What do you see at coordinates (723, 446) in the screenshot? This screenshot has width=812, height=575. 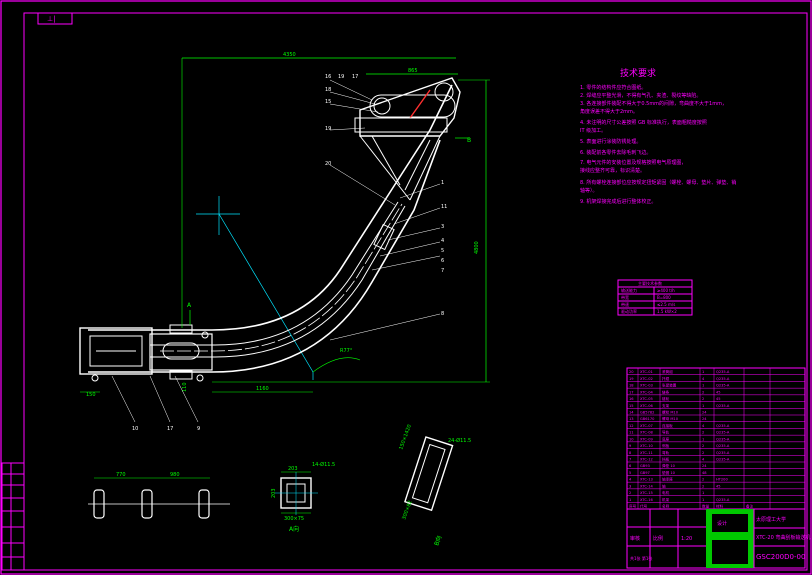 I see `bom-cell-r11-c4: Q235-A` at bounding box center [723, 446].